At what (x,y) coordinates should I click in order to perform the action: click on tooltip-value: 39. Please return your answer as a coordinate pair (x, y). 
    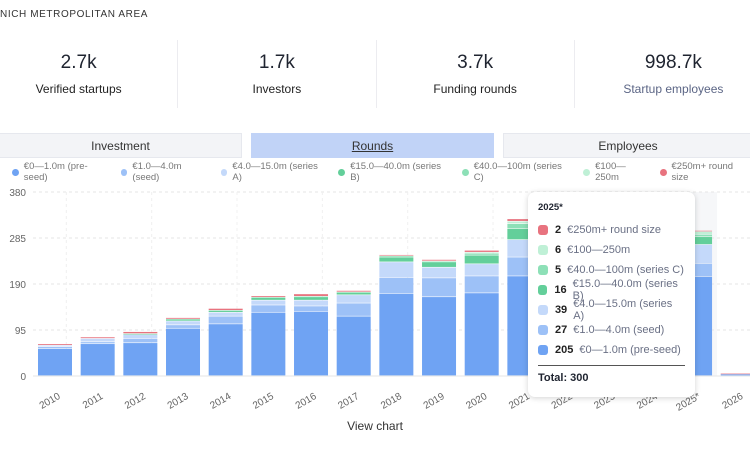
    Looking at the image, I should click on (561, 310).